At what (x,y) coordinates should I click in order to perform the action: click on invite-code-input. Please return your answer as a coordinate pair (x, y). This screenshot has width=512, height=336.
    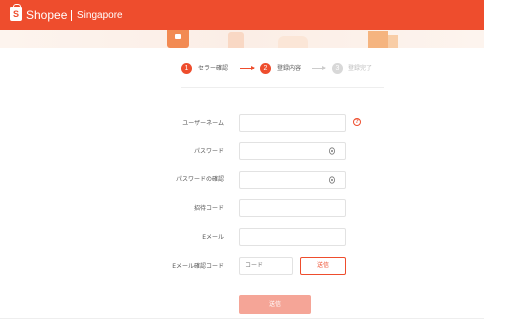
    Looking at the image, I should click on (292, 208).